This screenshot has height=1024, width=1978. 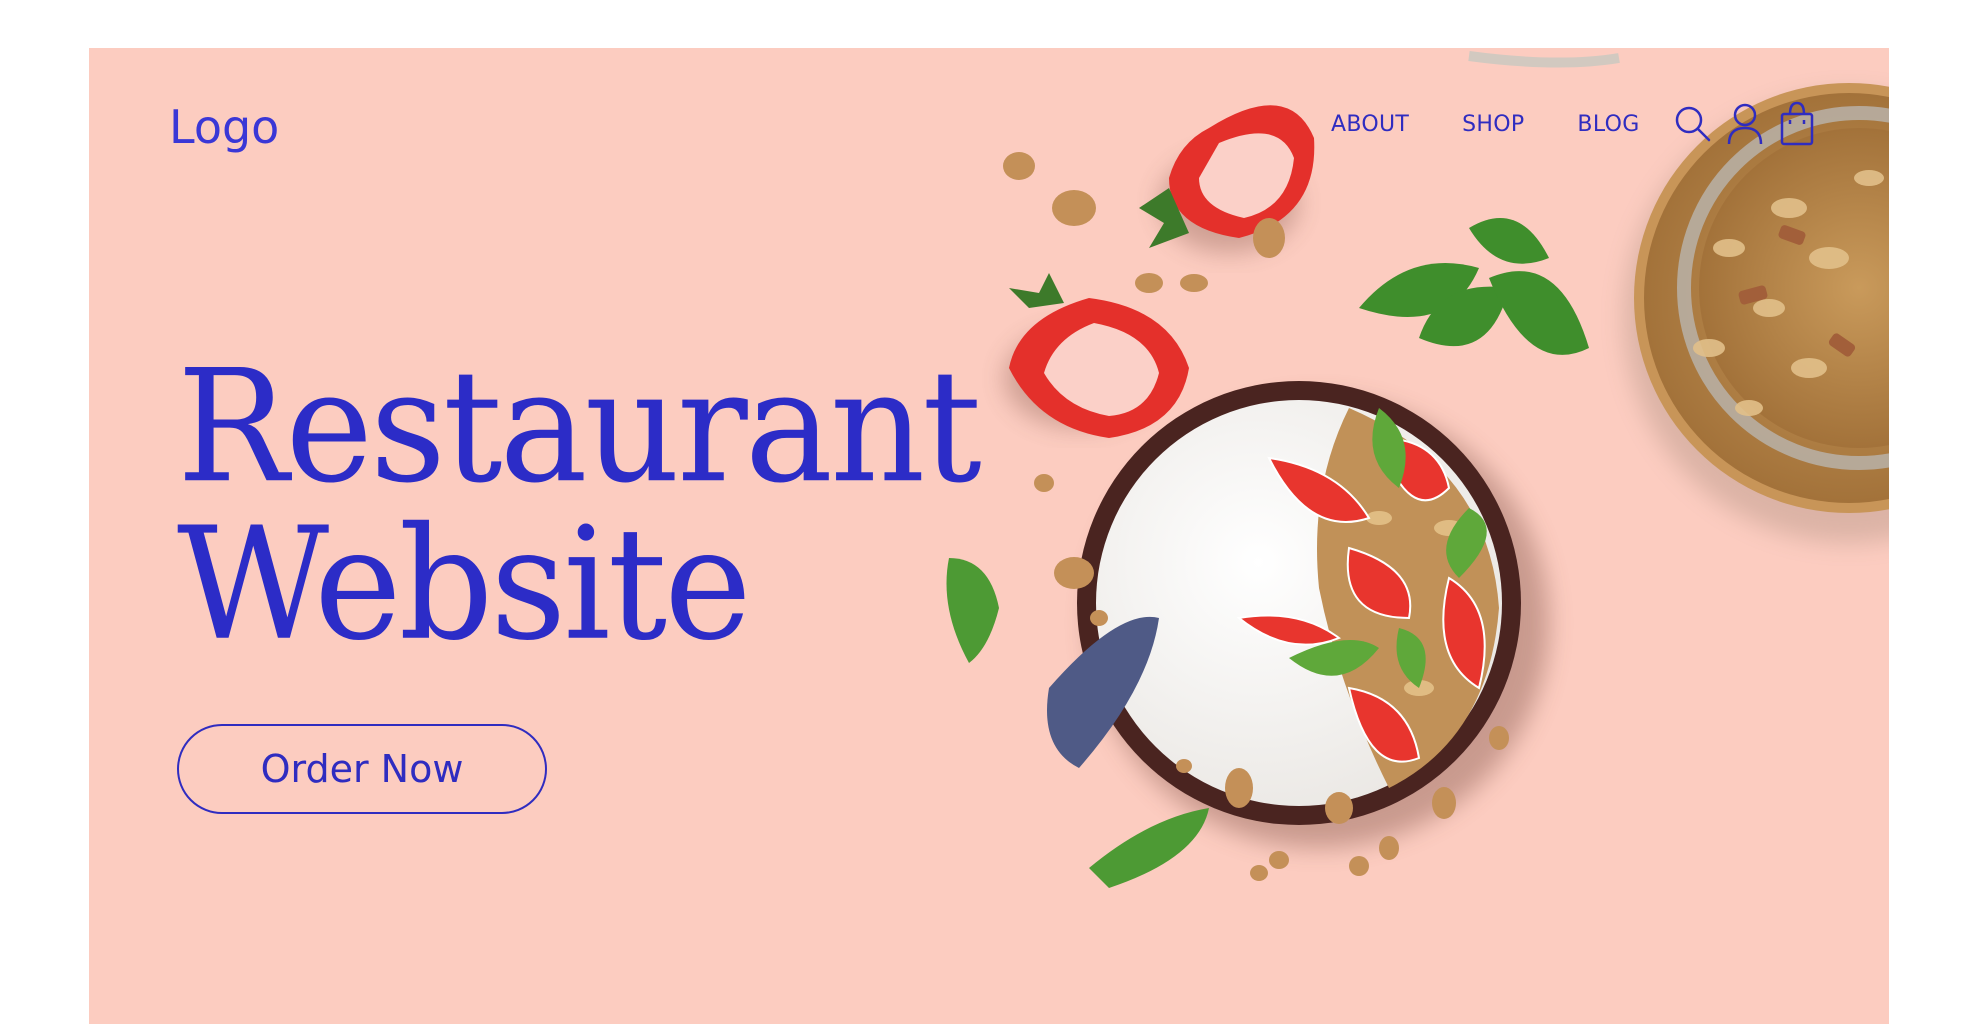 I want to click on scattered-mint, so click(x=1077, y=723).